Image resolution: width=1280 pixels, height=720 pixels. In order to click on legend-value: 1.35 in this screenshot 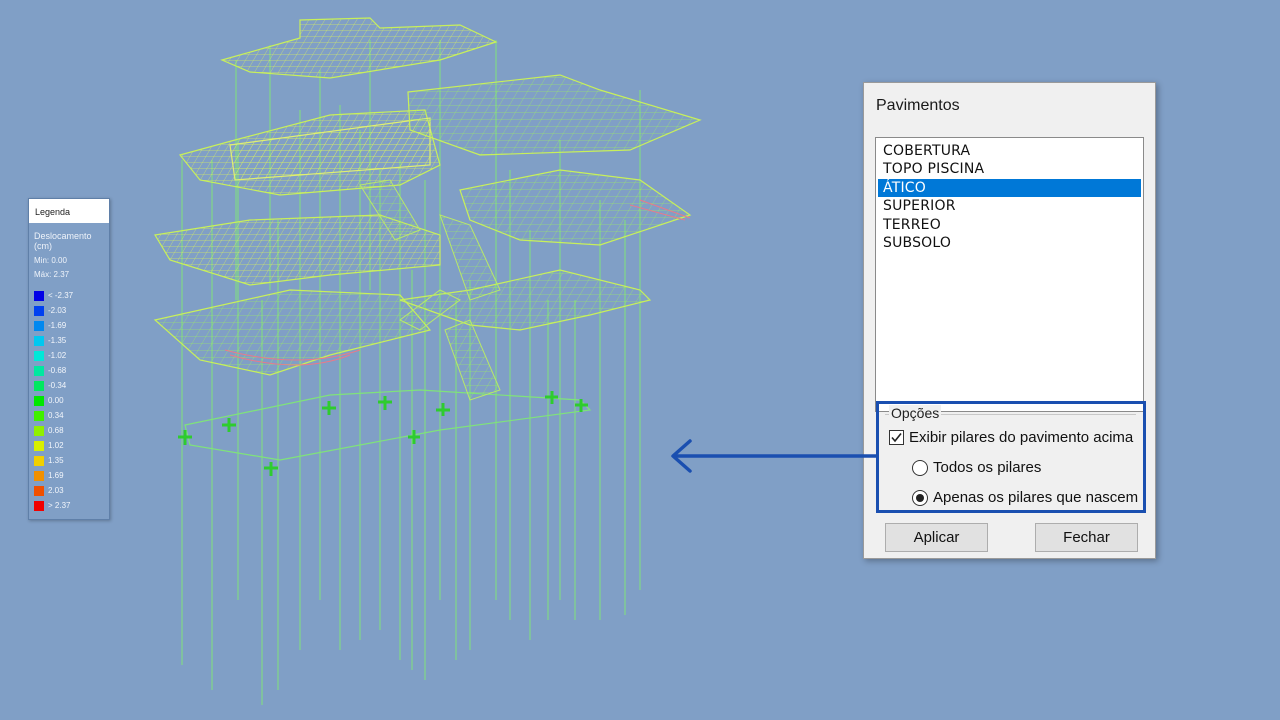, I will do `click(56, 460)`.